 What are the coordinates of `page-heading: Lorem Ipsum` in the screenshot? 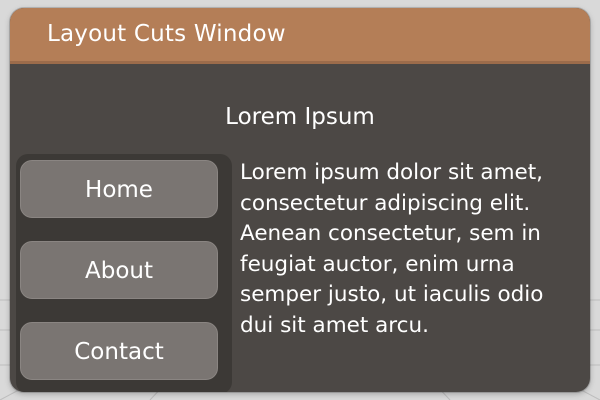 It's located at (300, 117).